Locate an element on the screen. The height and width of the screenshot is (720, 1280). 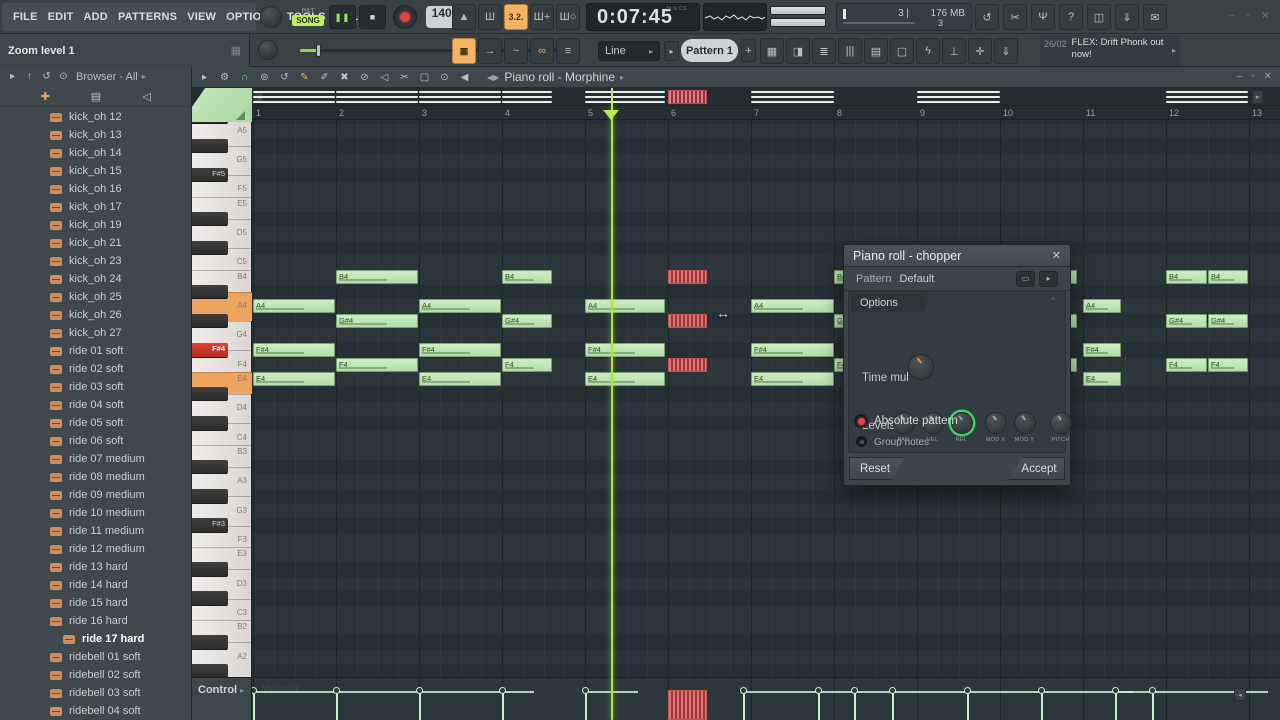
folder-icon: ▭ is located at coordinates (1025, 278).